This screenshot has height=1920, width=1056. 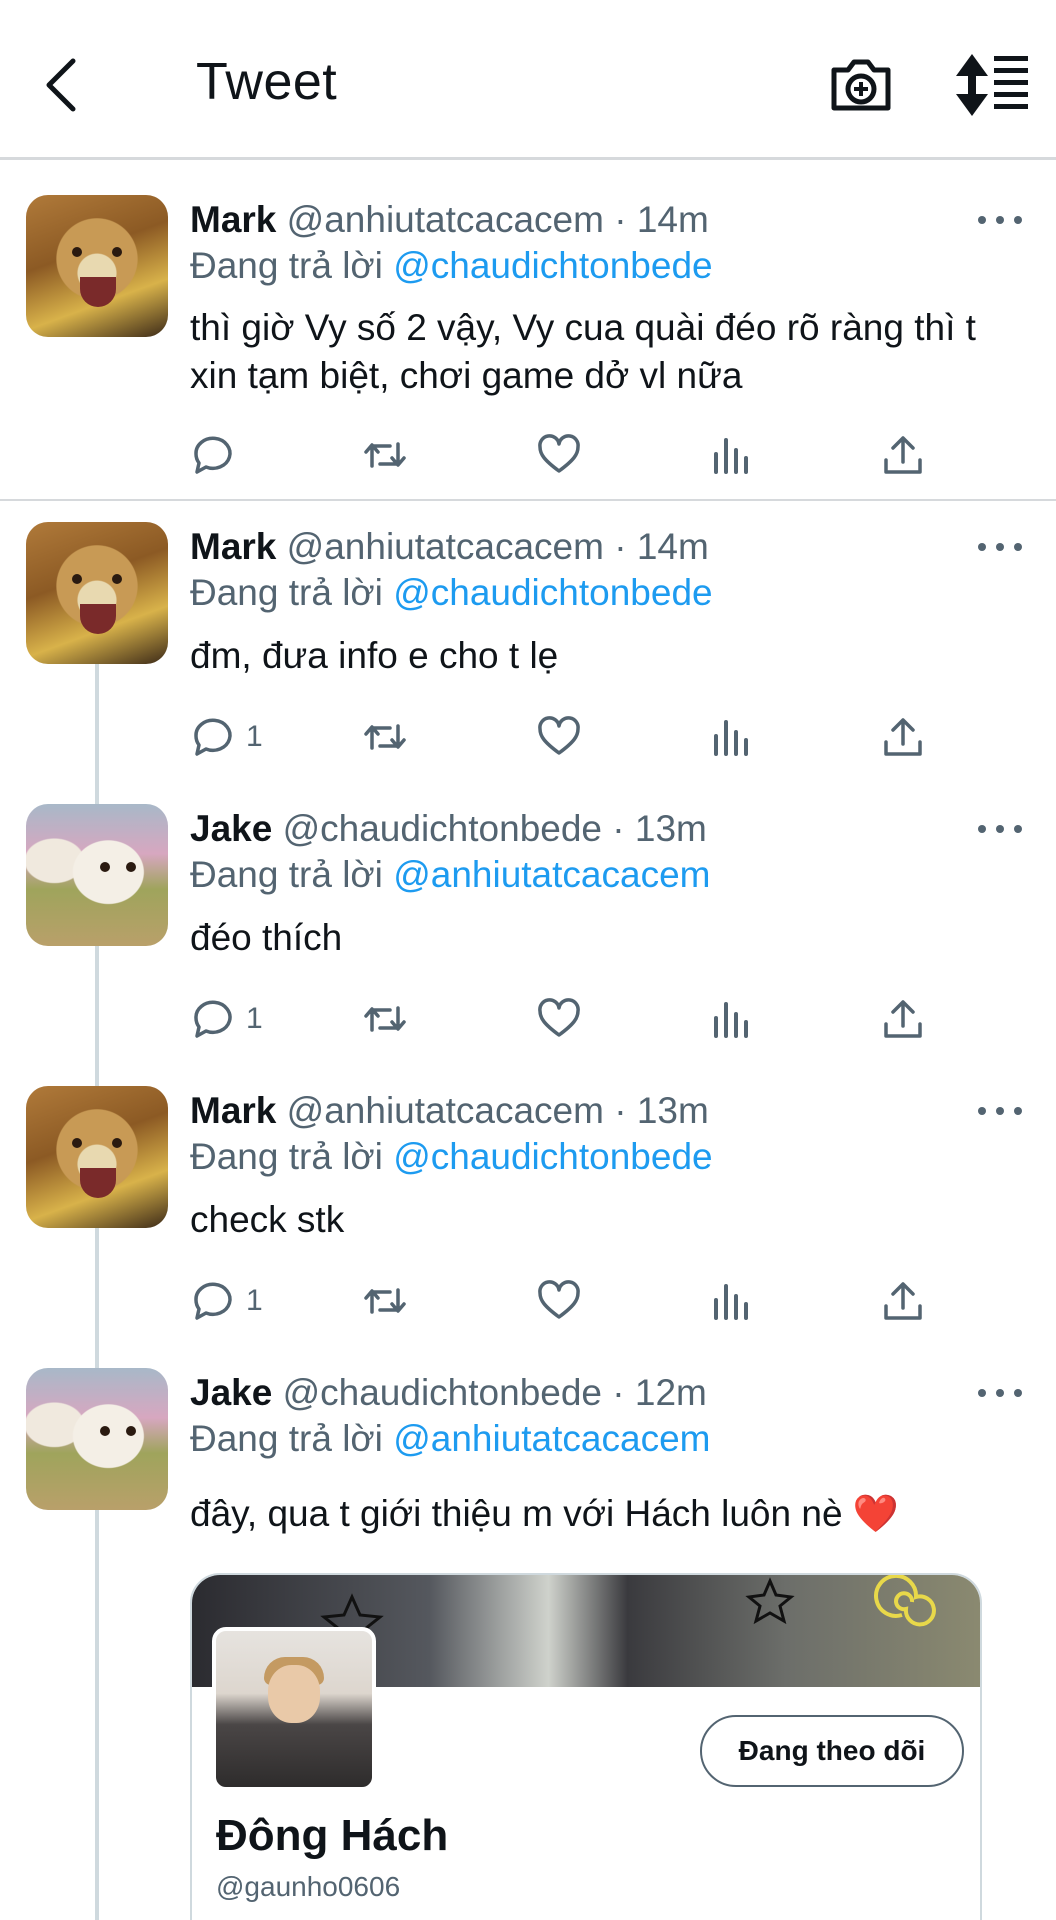 I want to click on tweet-header: Mark @anhiutatcacacem · 13m, so click(x=449, y=1111).